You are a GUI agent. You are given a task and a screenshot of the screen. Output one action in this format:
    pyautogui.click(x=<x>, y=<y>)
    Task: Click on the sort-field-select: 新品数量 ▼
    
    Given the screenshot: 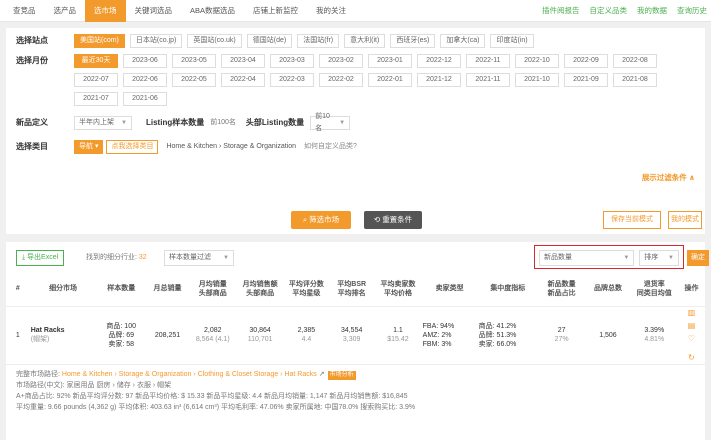 What is the action you would take?
    pyautogui.click(x=587, y=258)
    